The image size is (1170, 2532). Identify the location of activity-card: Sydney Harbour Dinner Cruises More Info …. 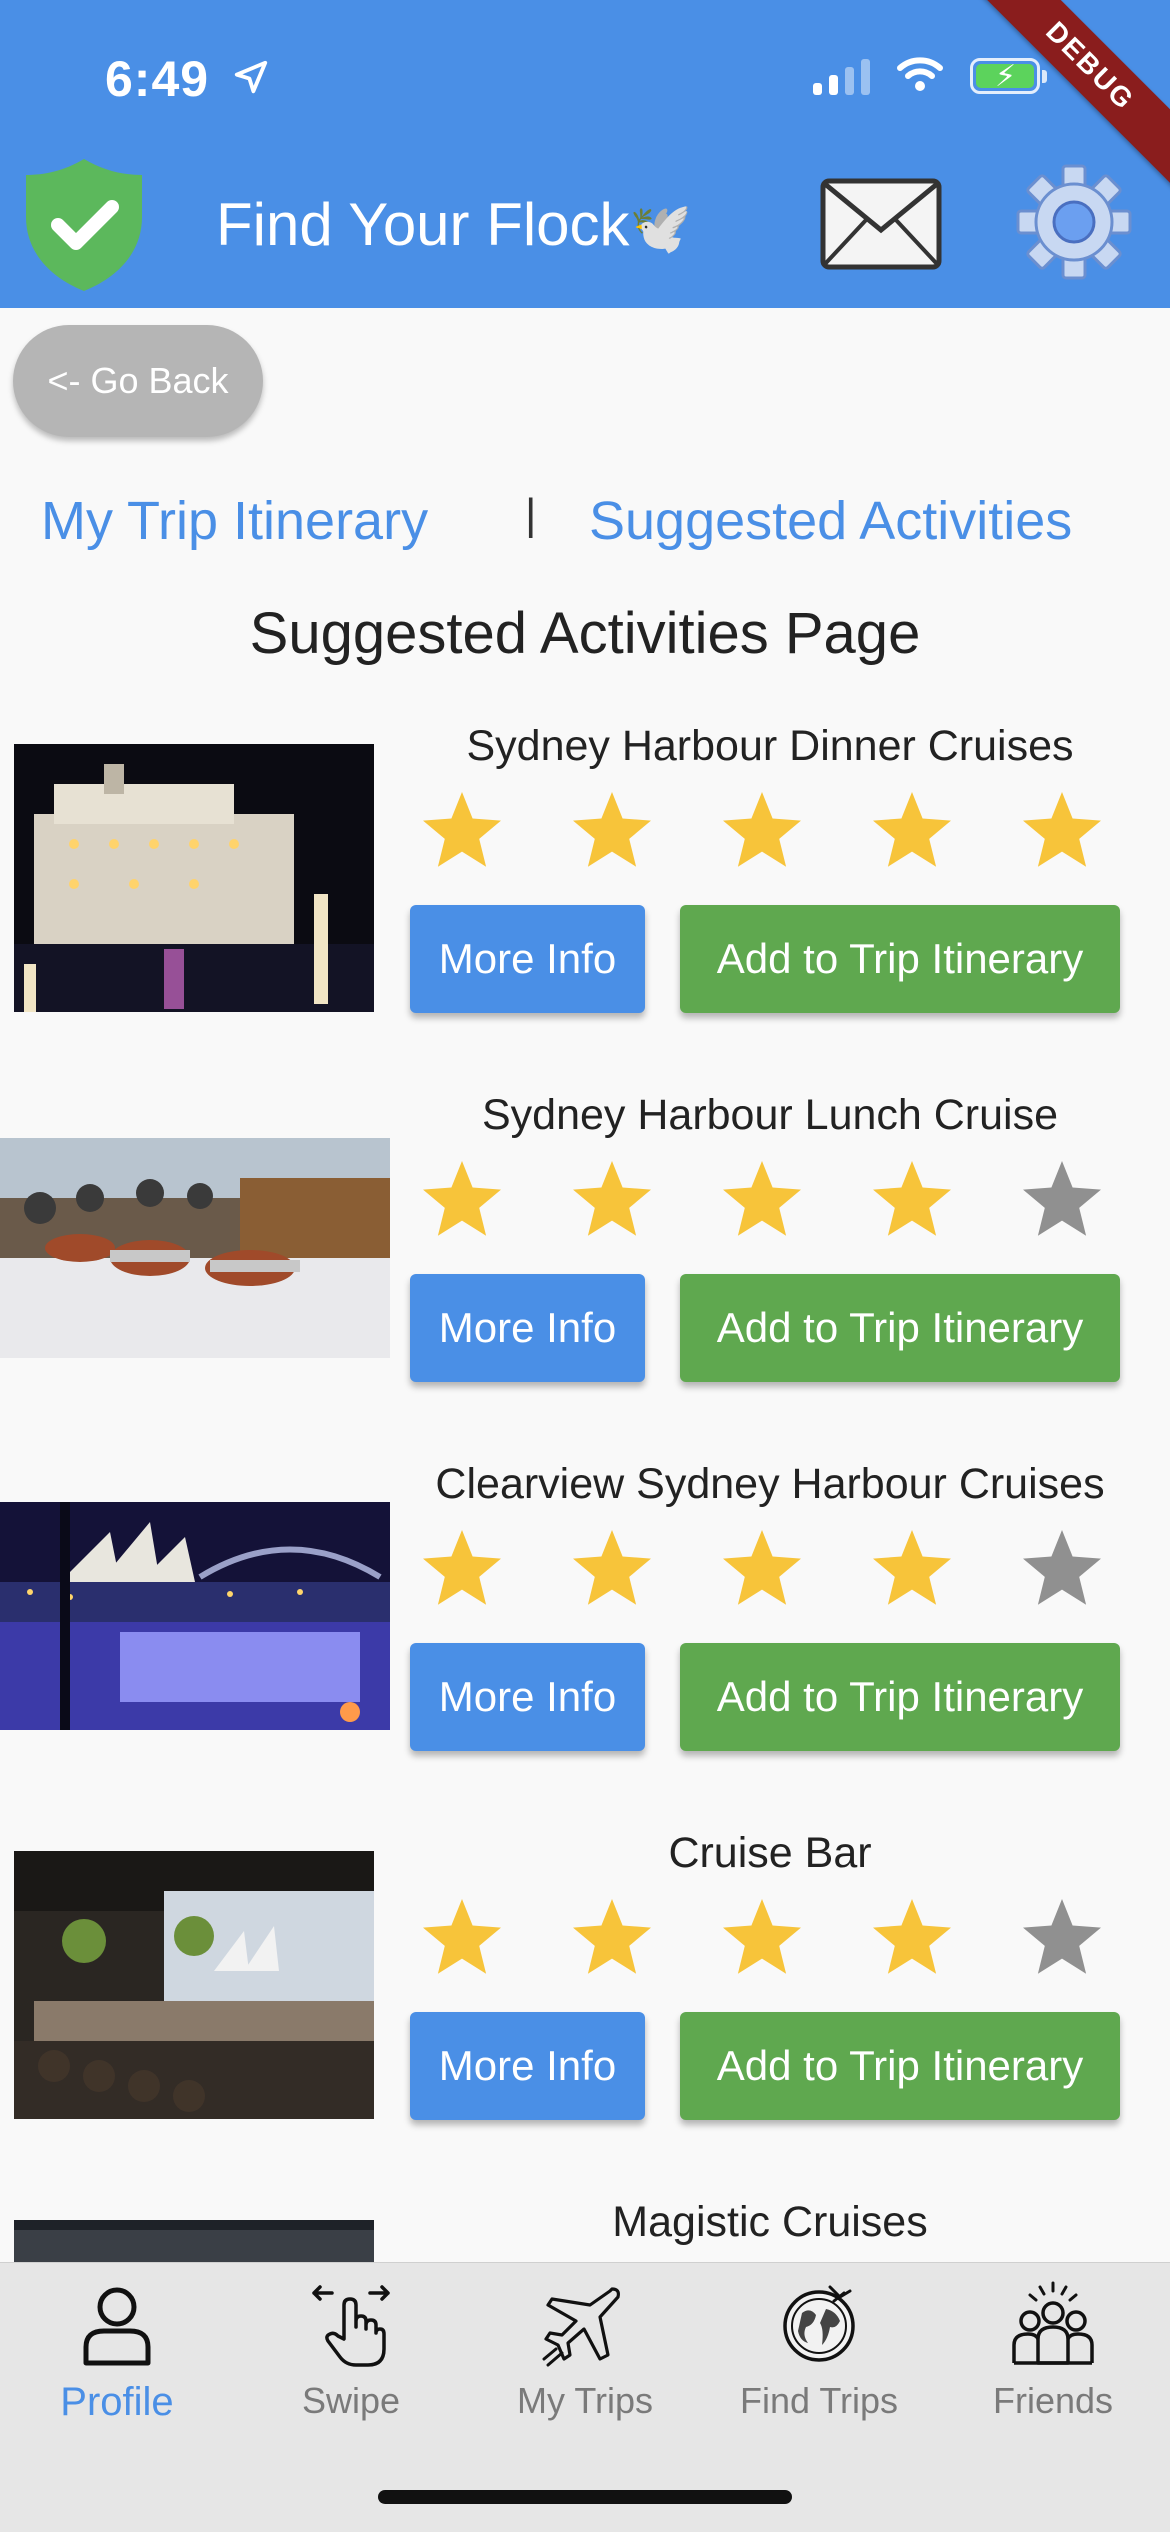
(585, 902).